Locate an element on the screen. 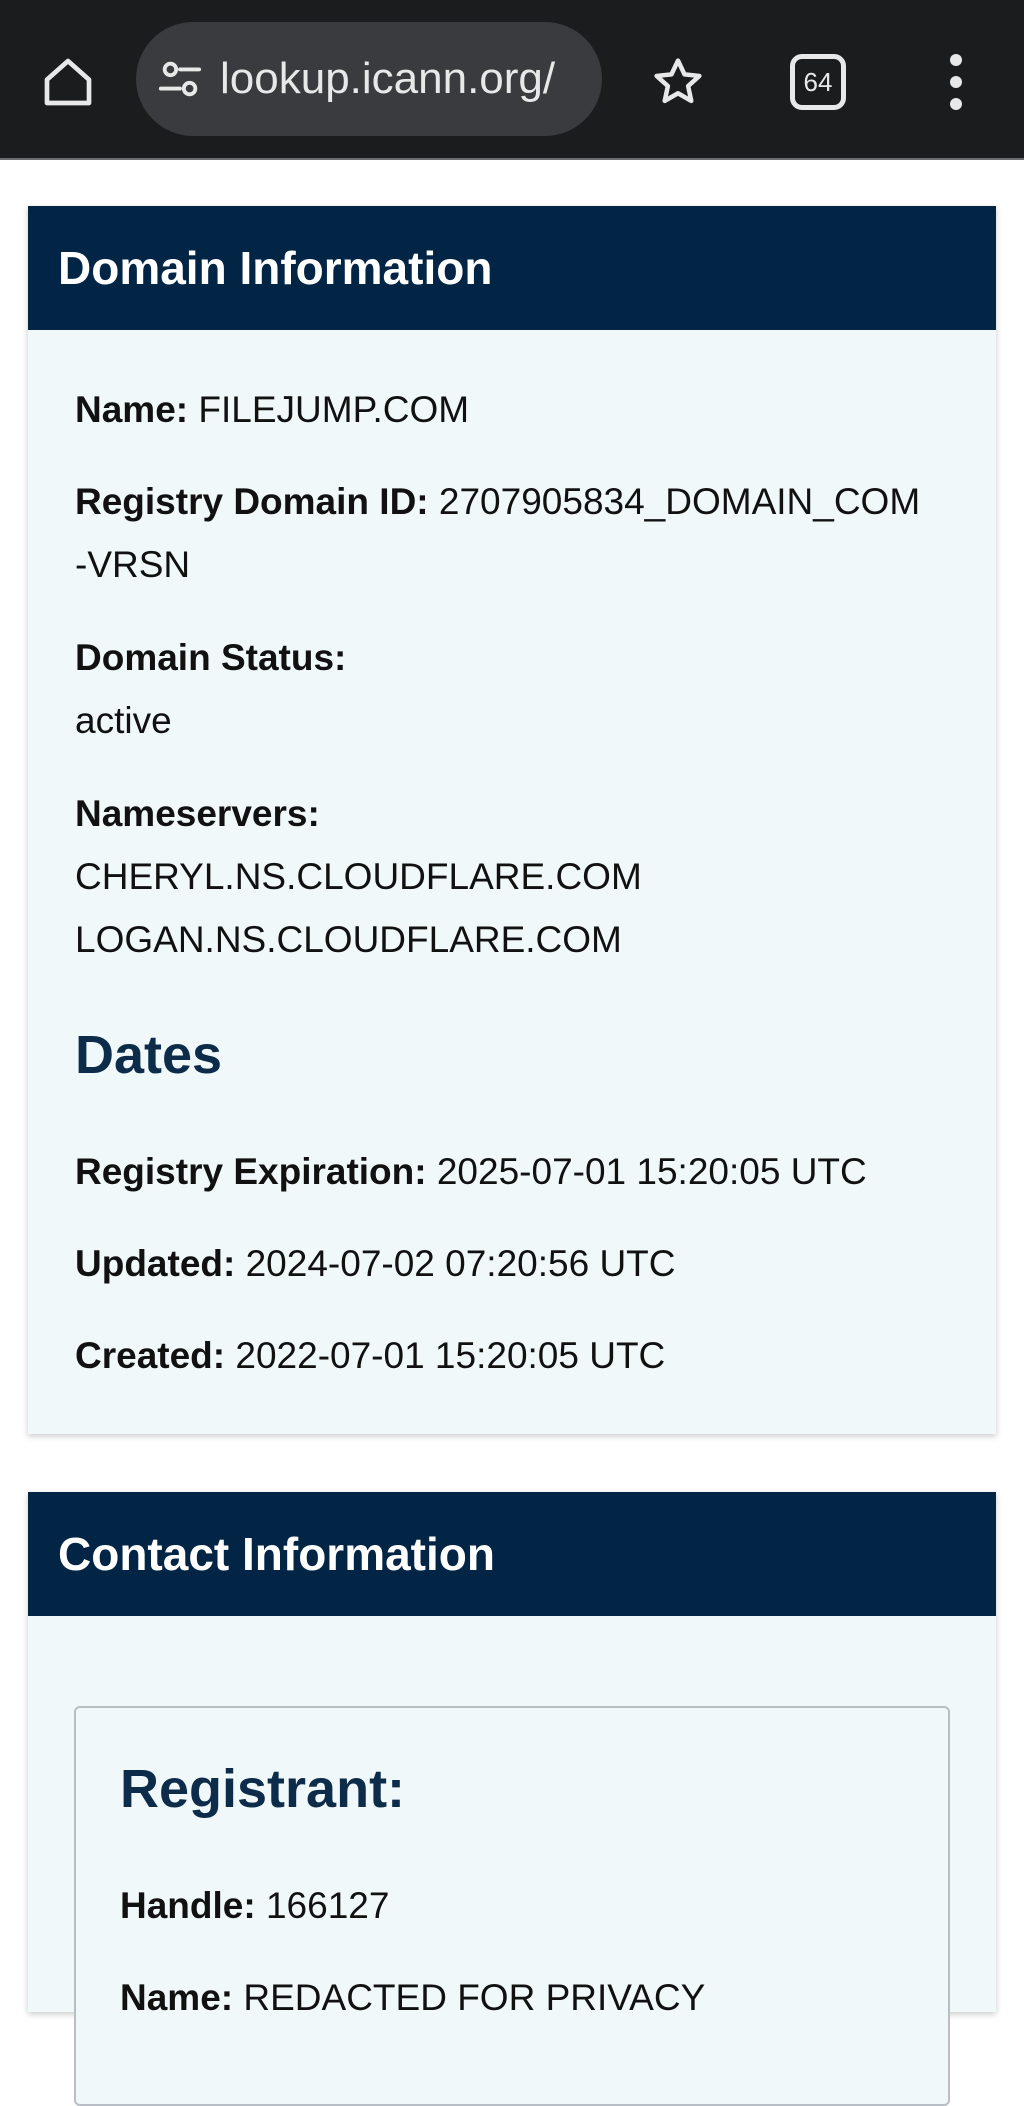 This screenshot has width=1024, height=2106. field-updated: Updated: 2024-07-02 07:20:56 UTC is located at coordinates (525, 1263).